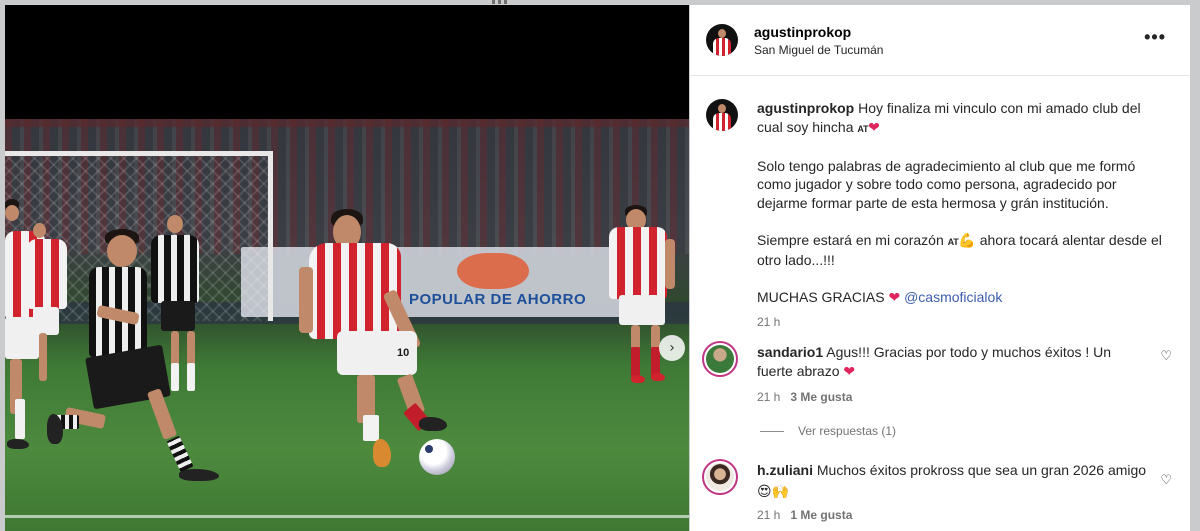 The image size is (1200, 531). What do you see at coordinates (773, 490) in the screenshot?
I see `comment-emojis: 😍🙌` at bounding box center [773, 490].